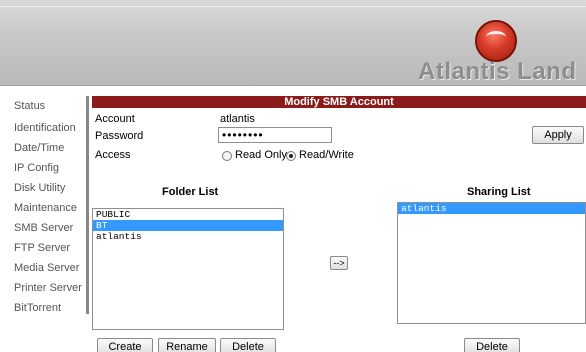  What do you see at coordinates (119, 136) in the screenshot?
I see `password-label: Password` at bounding box center [119, 136].